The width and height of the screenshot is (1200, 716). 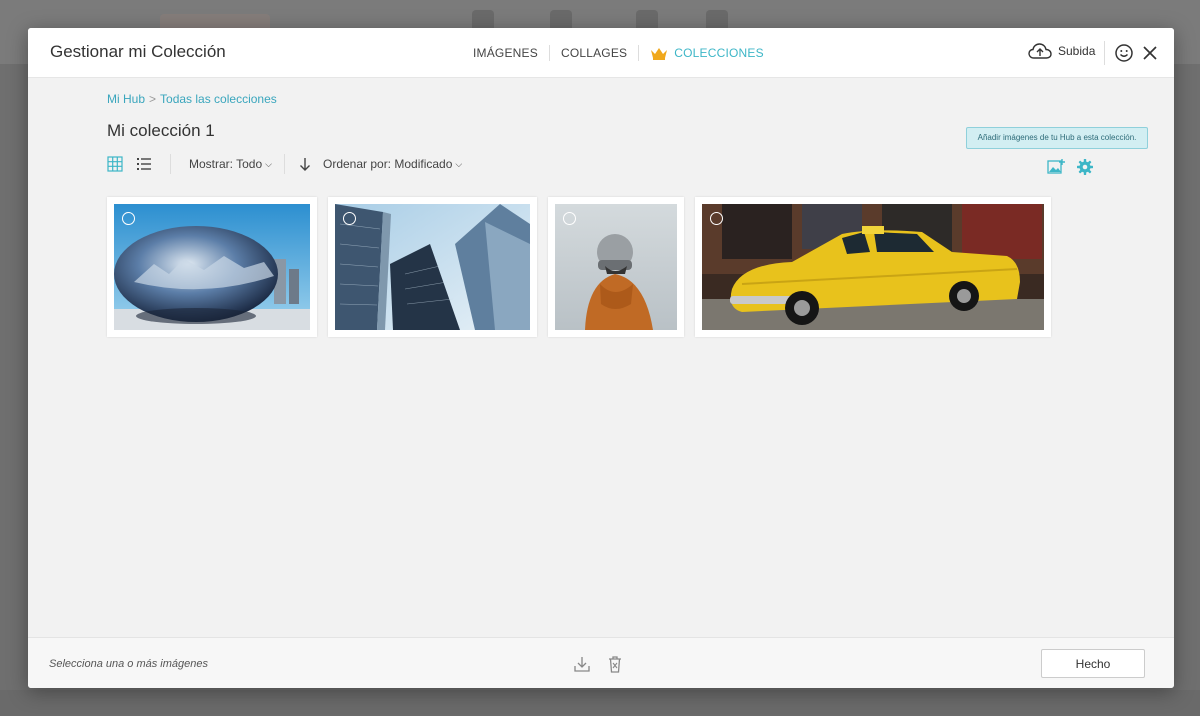 I want to click on breadcrumb-collections-link: Todas las colecciones, so click(x=218, y=99).